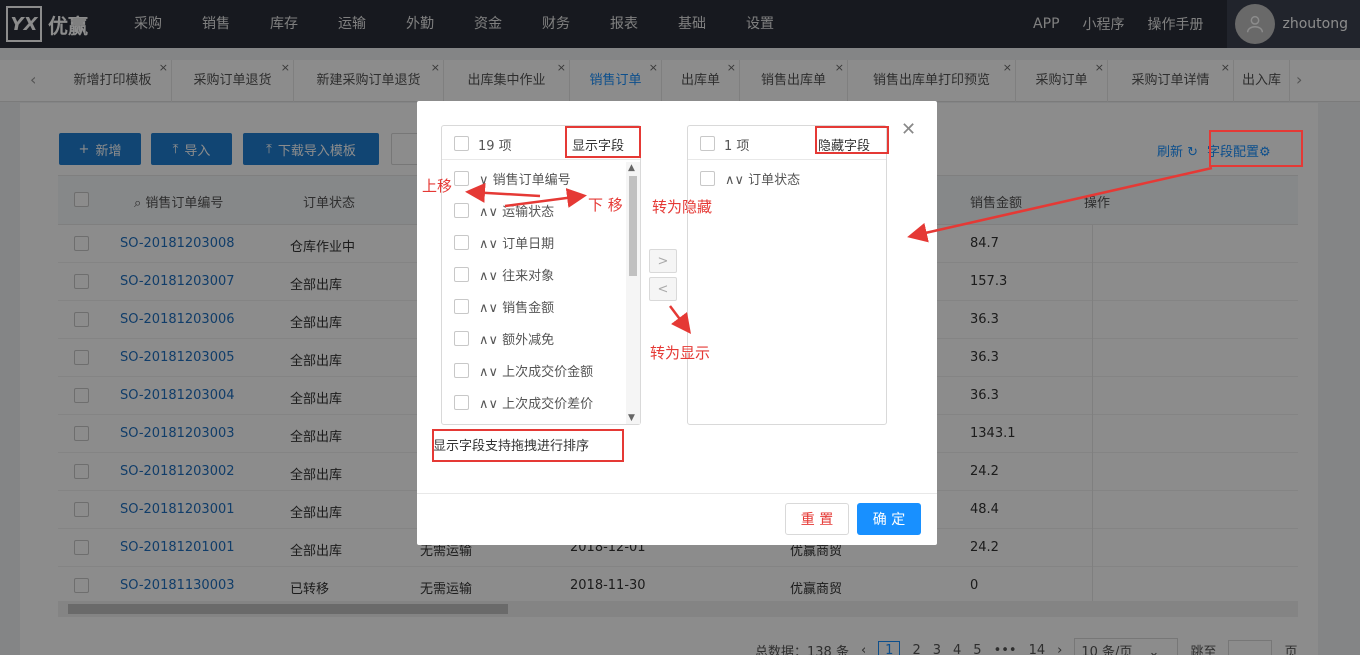 The height and width of the screenshot is (655, 1360). What do you see at coordinates (631, 418) in the screenshot?
I see `scroll-down-icon: ▼` at bounding box center [631, 418].